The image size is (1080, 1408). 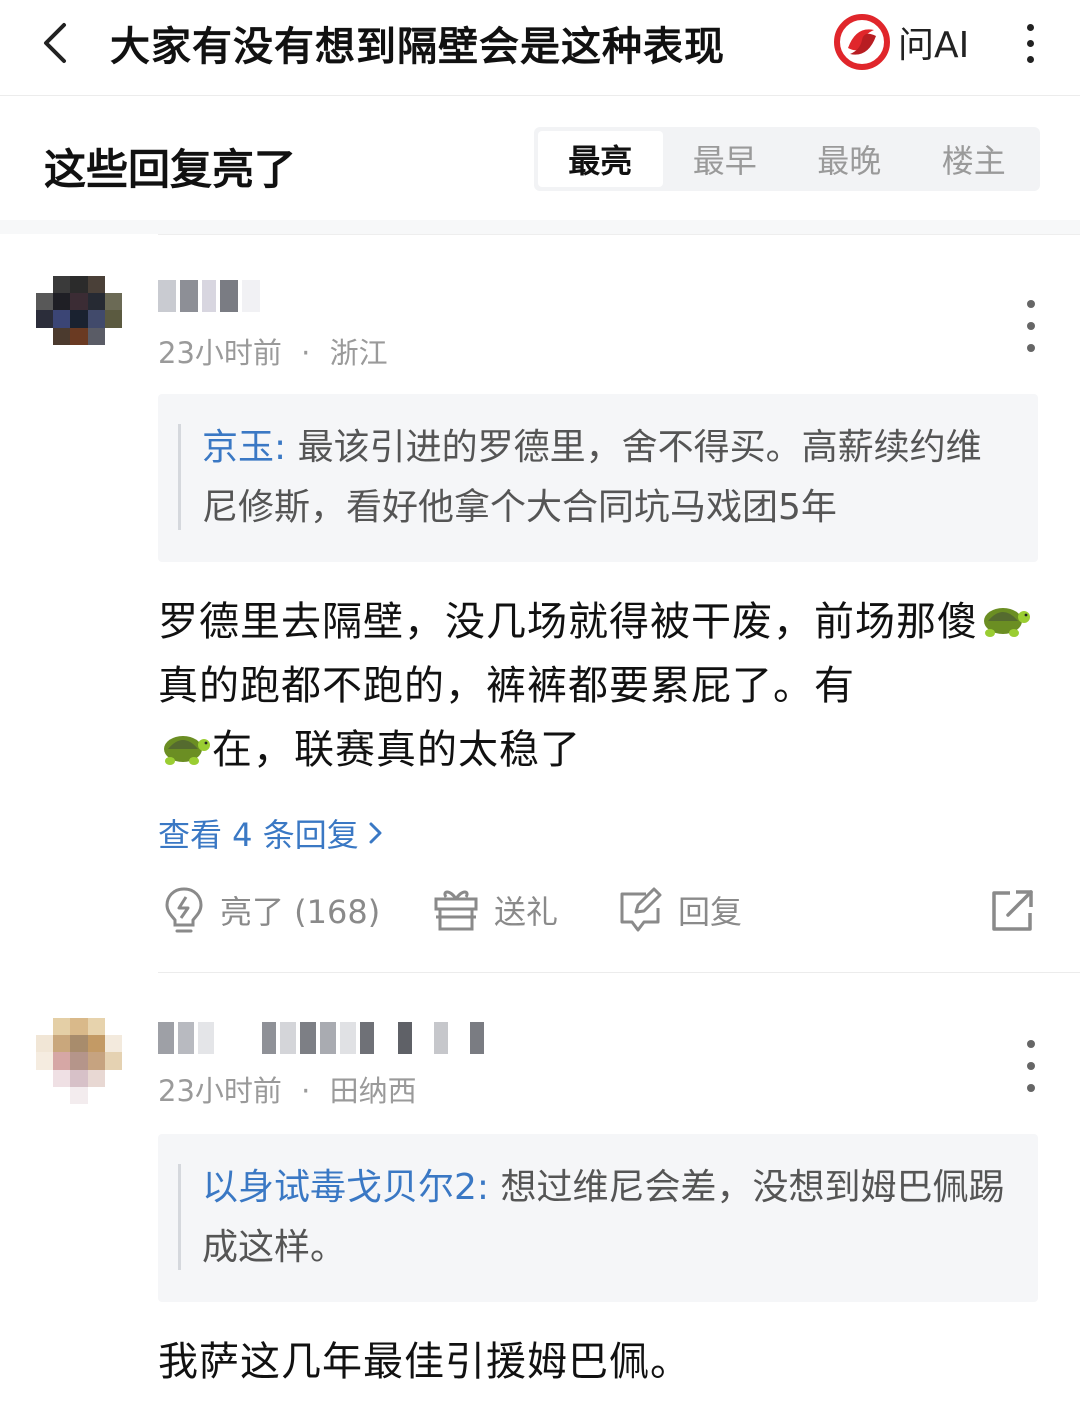 What do you see at coordinates (725, 159) in the screenshot?
I see `tab-earliest: 最早` at bounding box center [725, 159].